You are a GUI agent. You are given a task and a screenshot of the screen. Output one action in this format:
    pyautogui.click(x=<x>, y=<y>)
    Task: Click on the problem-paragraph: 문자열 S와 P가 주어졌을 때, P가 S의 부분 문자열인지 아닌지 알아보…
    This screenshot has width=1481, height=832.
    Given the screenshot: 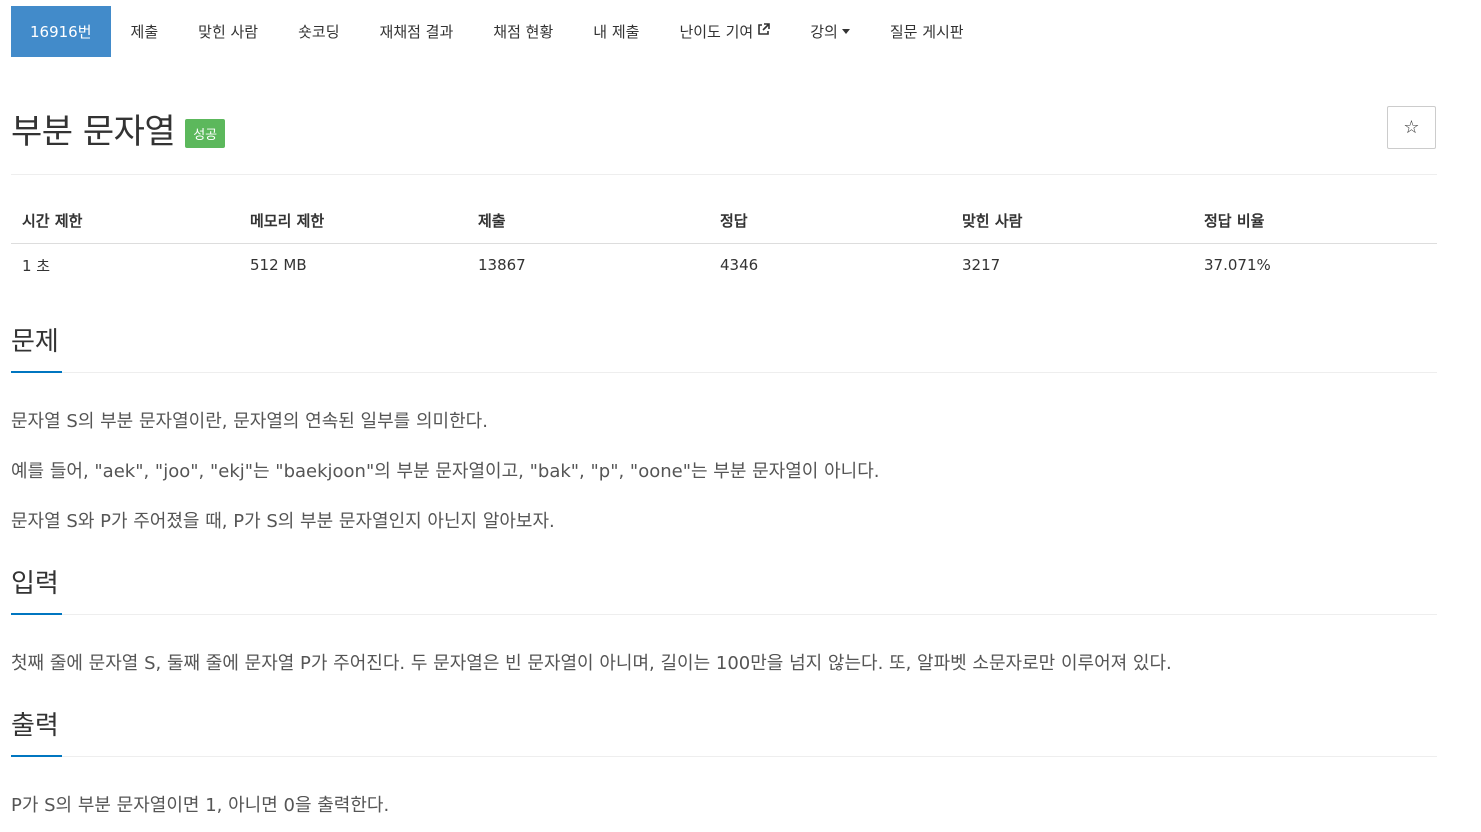 What is the action you would take?
    pyautogui.click(x=283, y=521)
    